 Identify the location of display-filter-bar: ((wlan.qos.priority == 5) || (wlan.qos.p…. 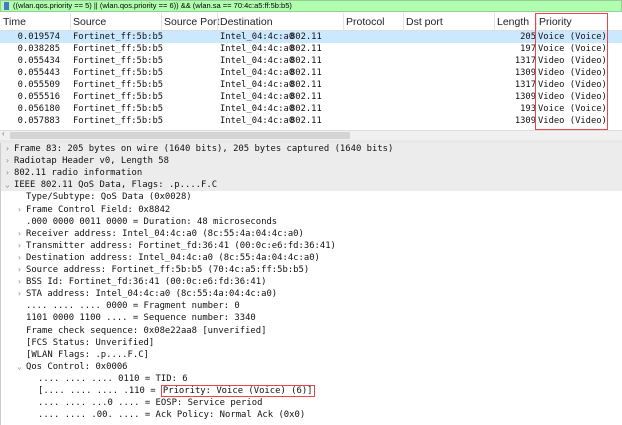
(311, 6).